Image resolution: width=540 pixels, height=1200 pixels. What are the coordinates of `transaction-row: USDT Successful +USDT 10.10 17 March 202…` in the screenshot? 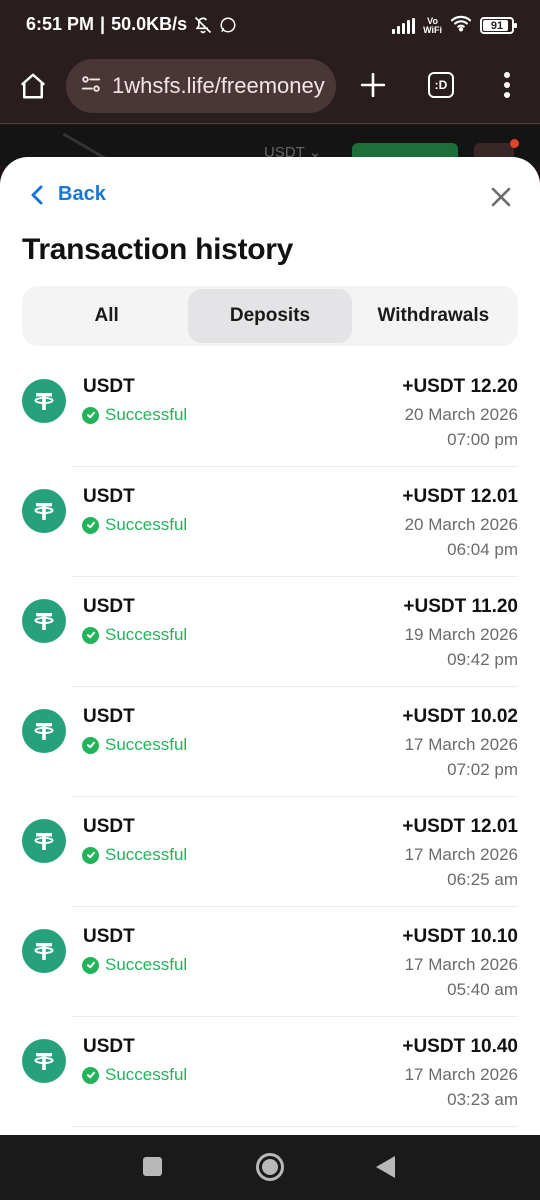 It's located at (270, 962).